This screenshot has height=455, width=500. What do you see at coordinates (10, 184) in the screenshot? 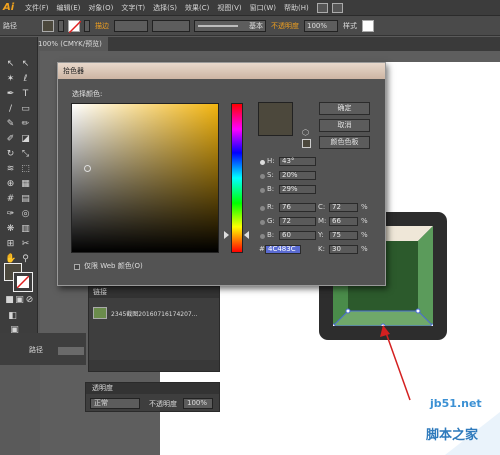
I see `shape-builder-tool-icon: ⊕` at bounding box center [10, 184].